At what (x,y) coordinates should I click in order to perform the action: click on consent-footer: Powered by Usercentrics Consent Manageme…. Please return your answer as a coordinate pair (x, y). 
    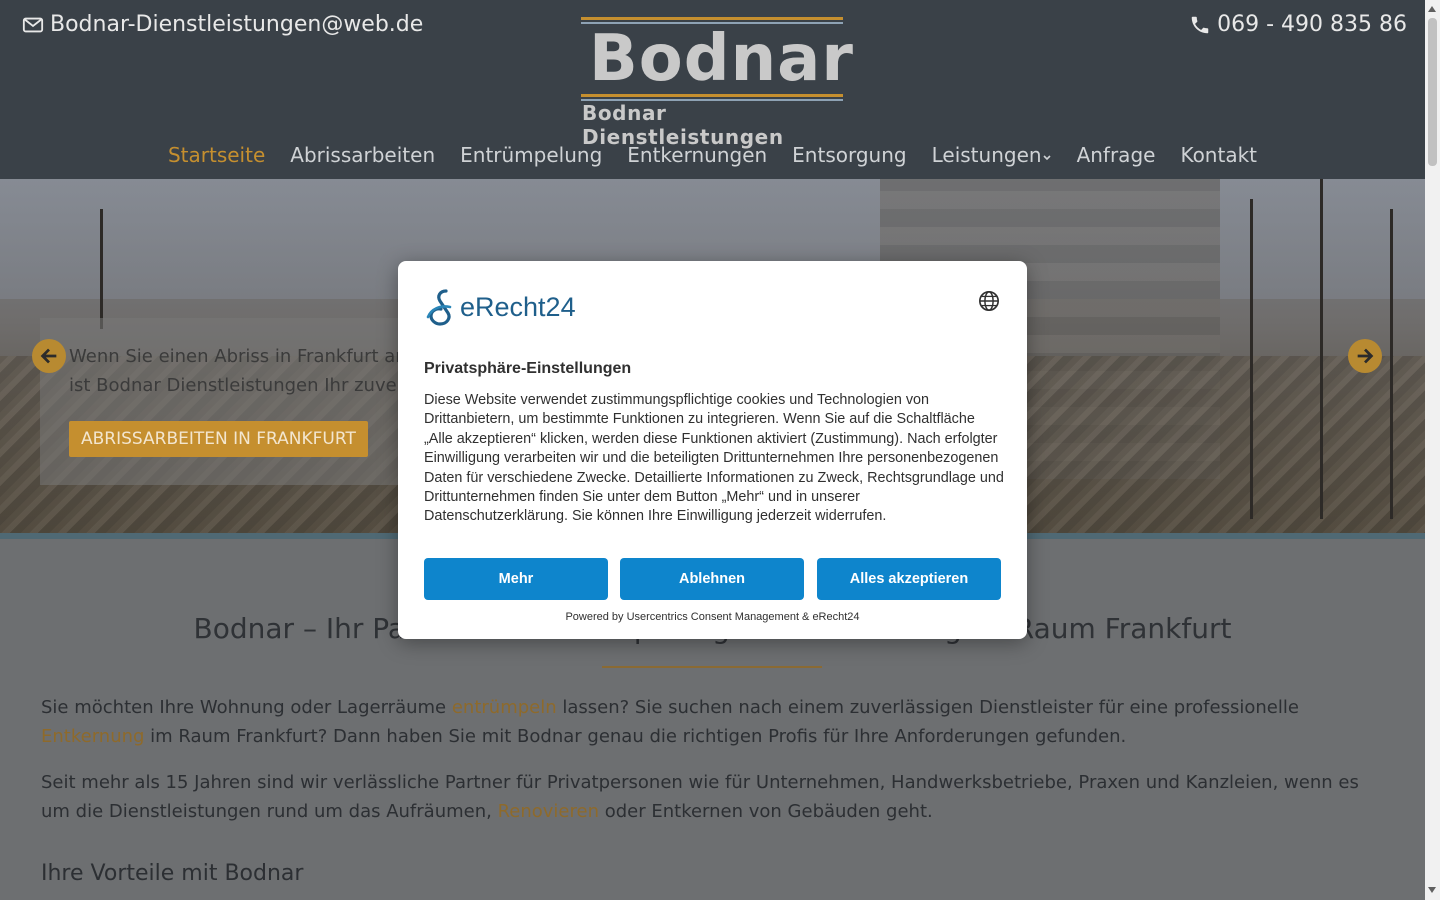
    Looking at the image, I should click on (712, 617).